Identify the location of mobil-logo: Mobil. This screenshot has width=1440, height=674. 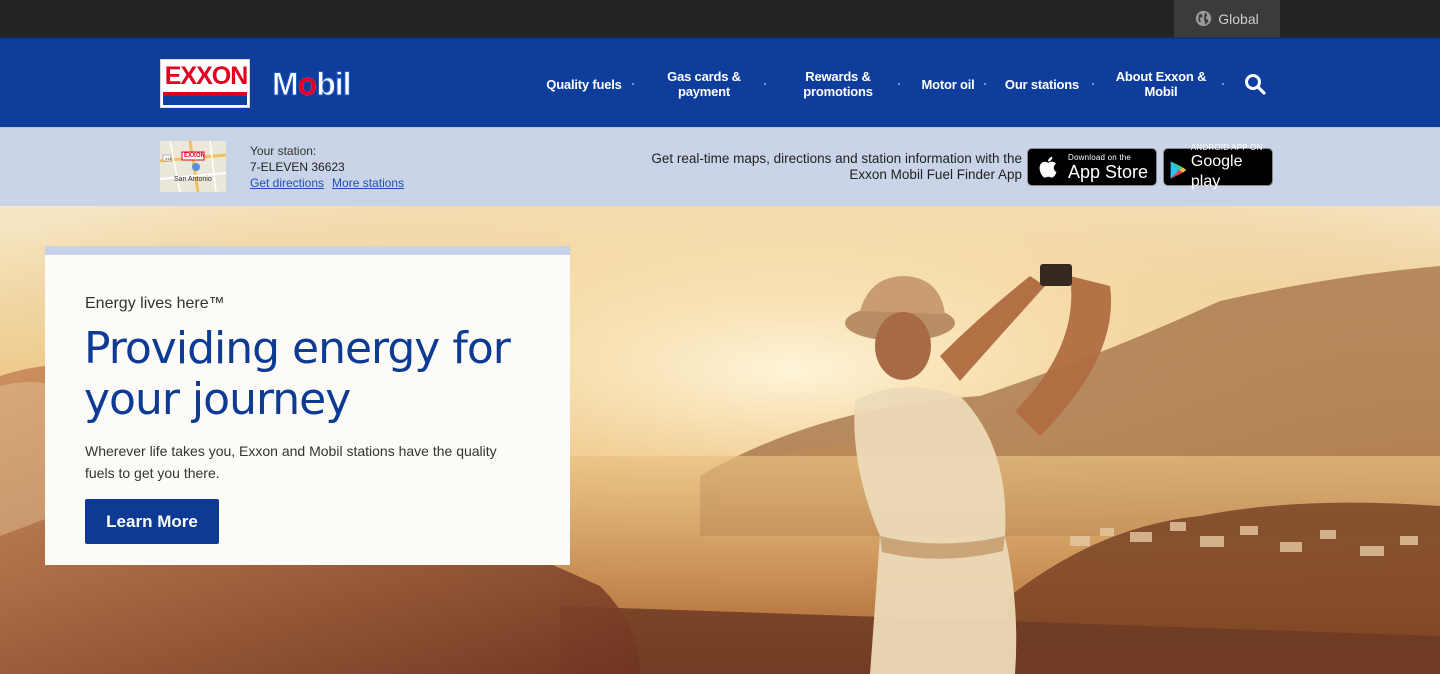
(312, 84).